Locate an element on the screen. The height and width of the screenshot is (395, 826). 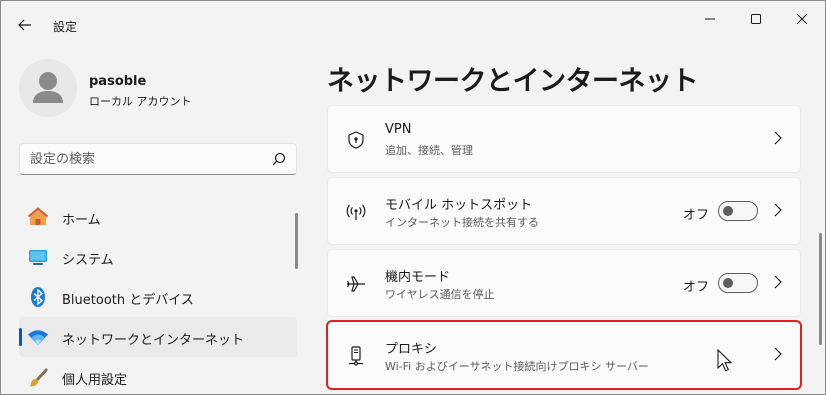
back-arrow-icon is located at coordinates (24, 25).